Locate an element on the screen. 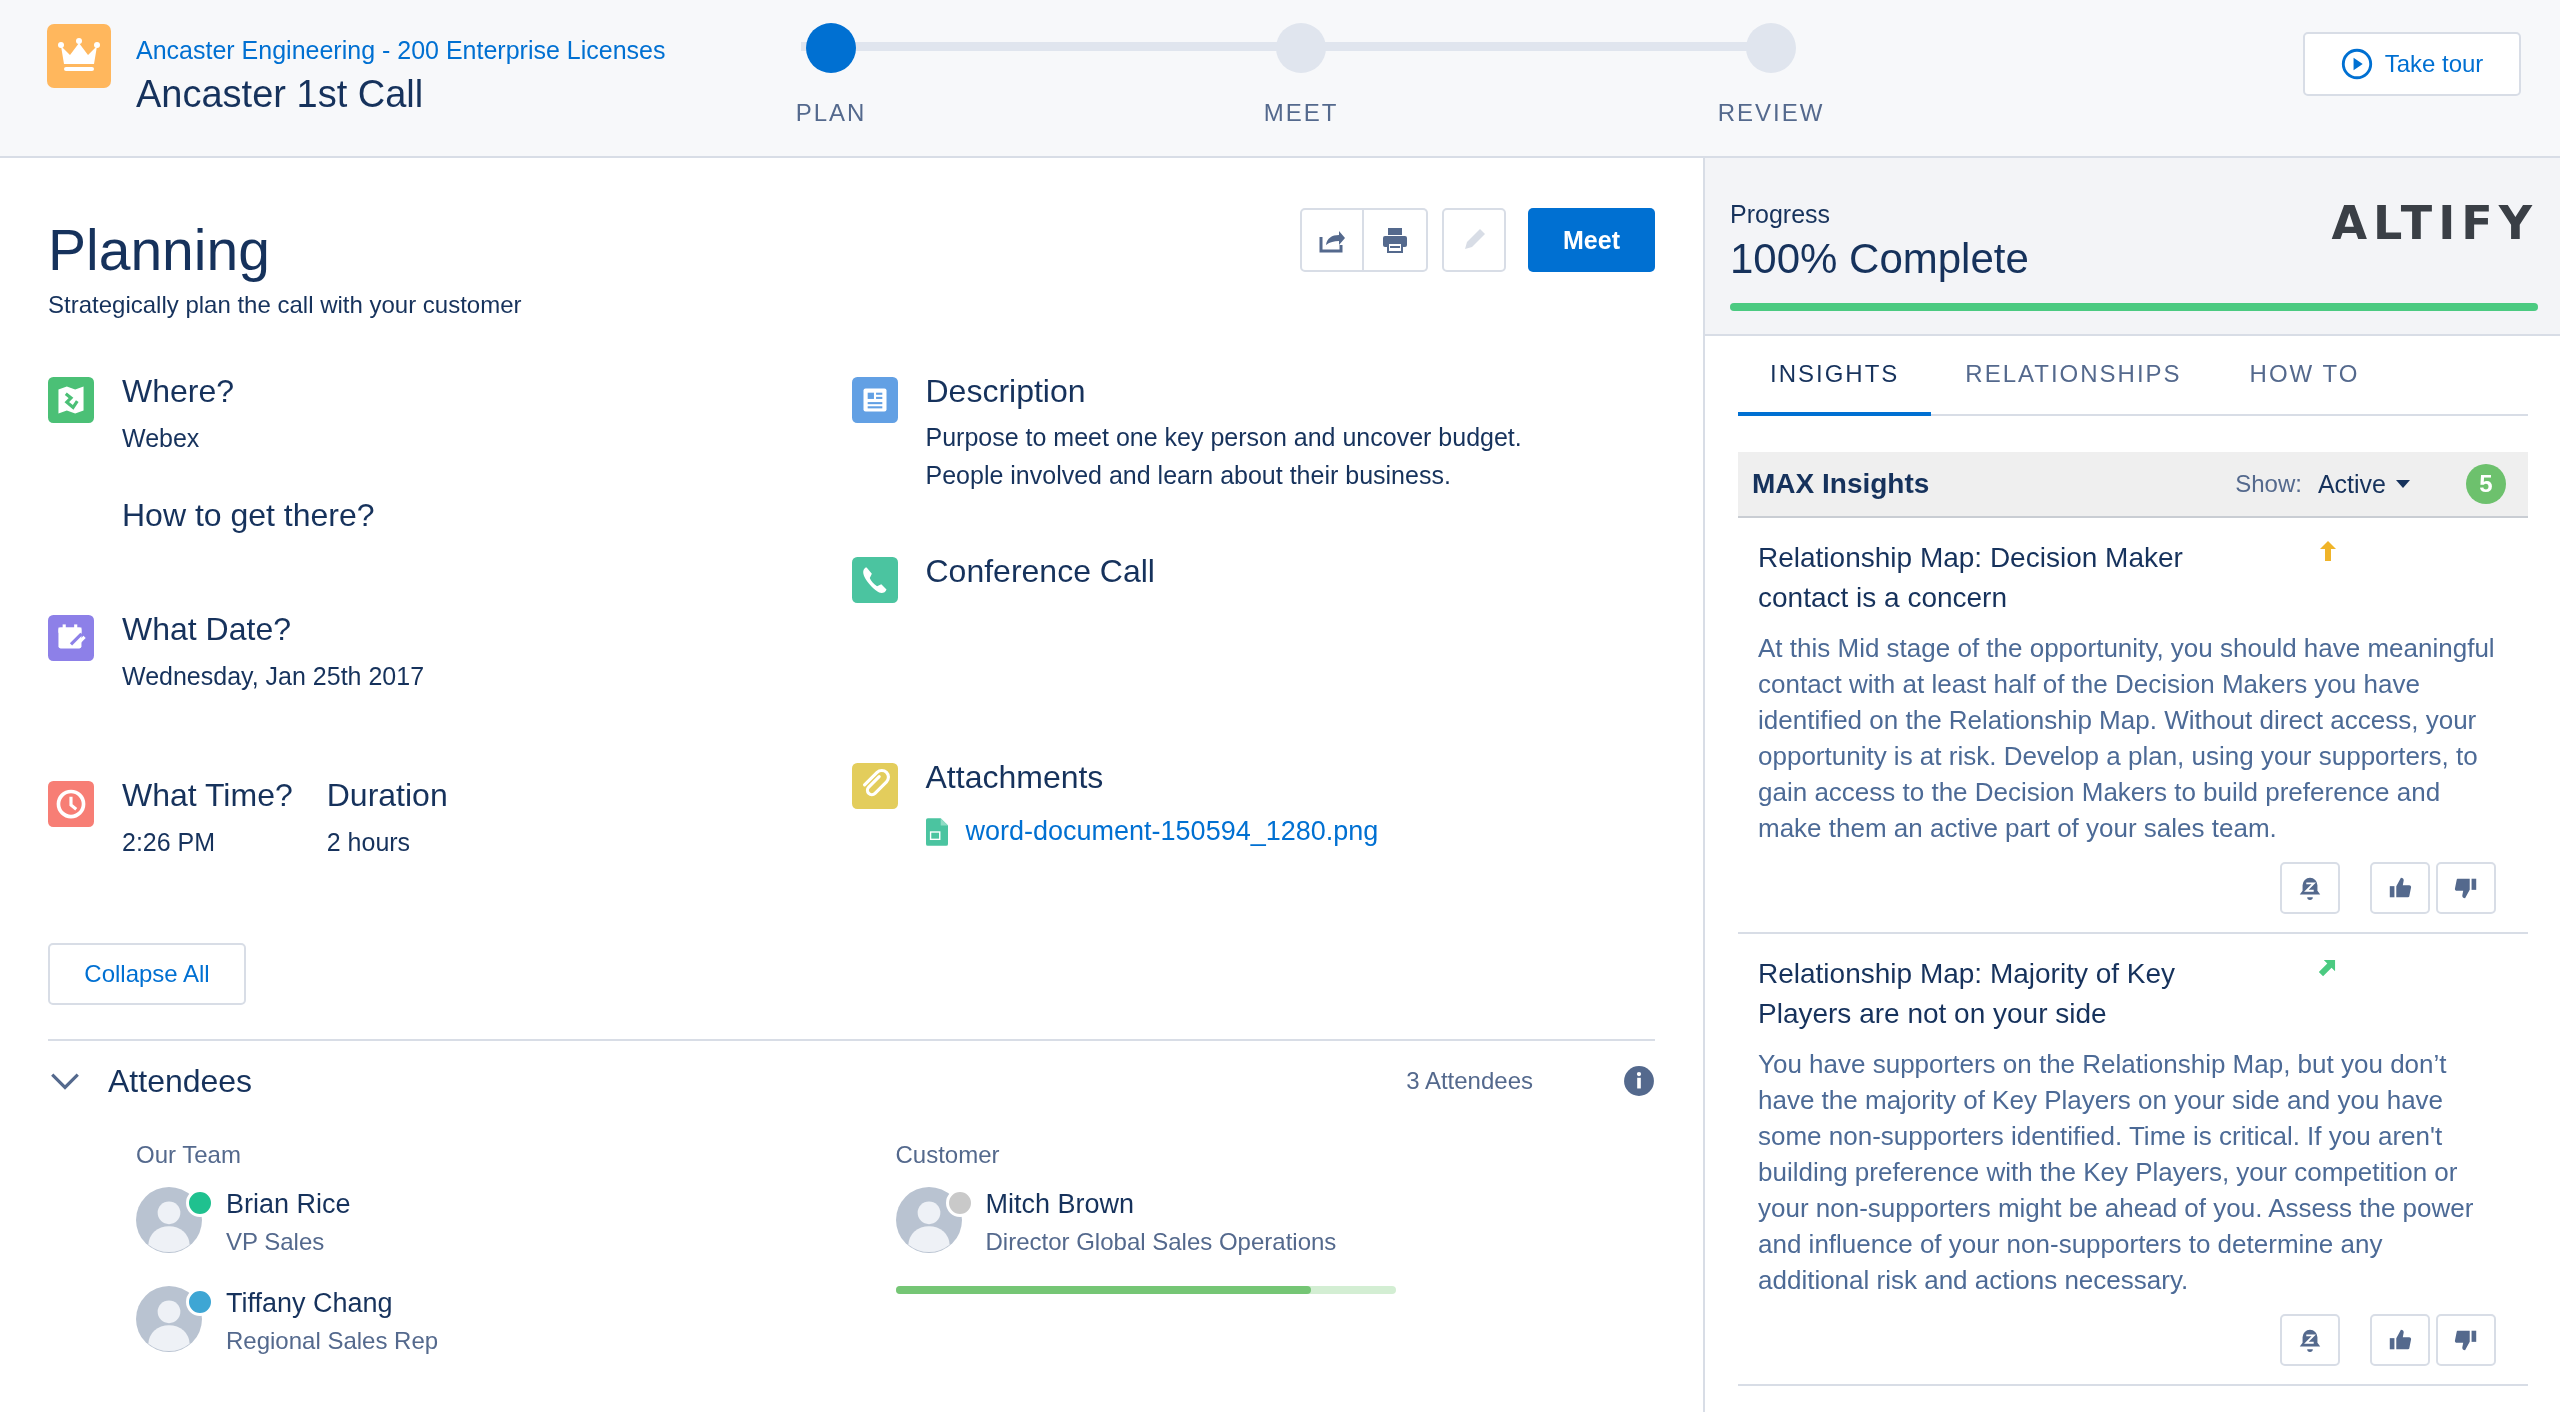 This screenshot has height=1412, width=2560. play-icon is located at coordinates (2356, 64).